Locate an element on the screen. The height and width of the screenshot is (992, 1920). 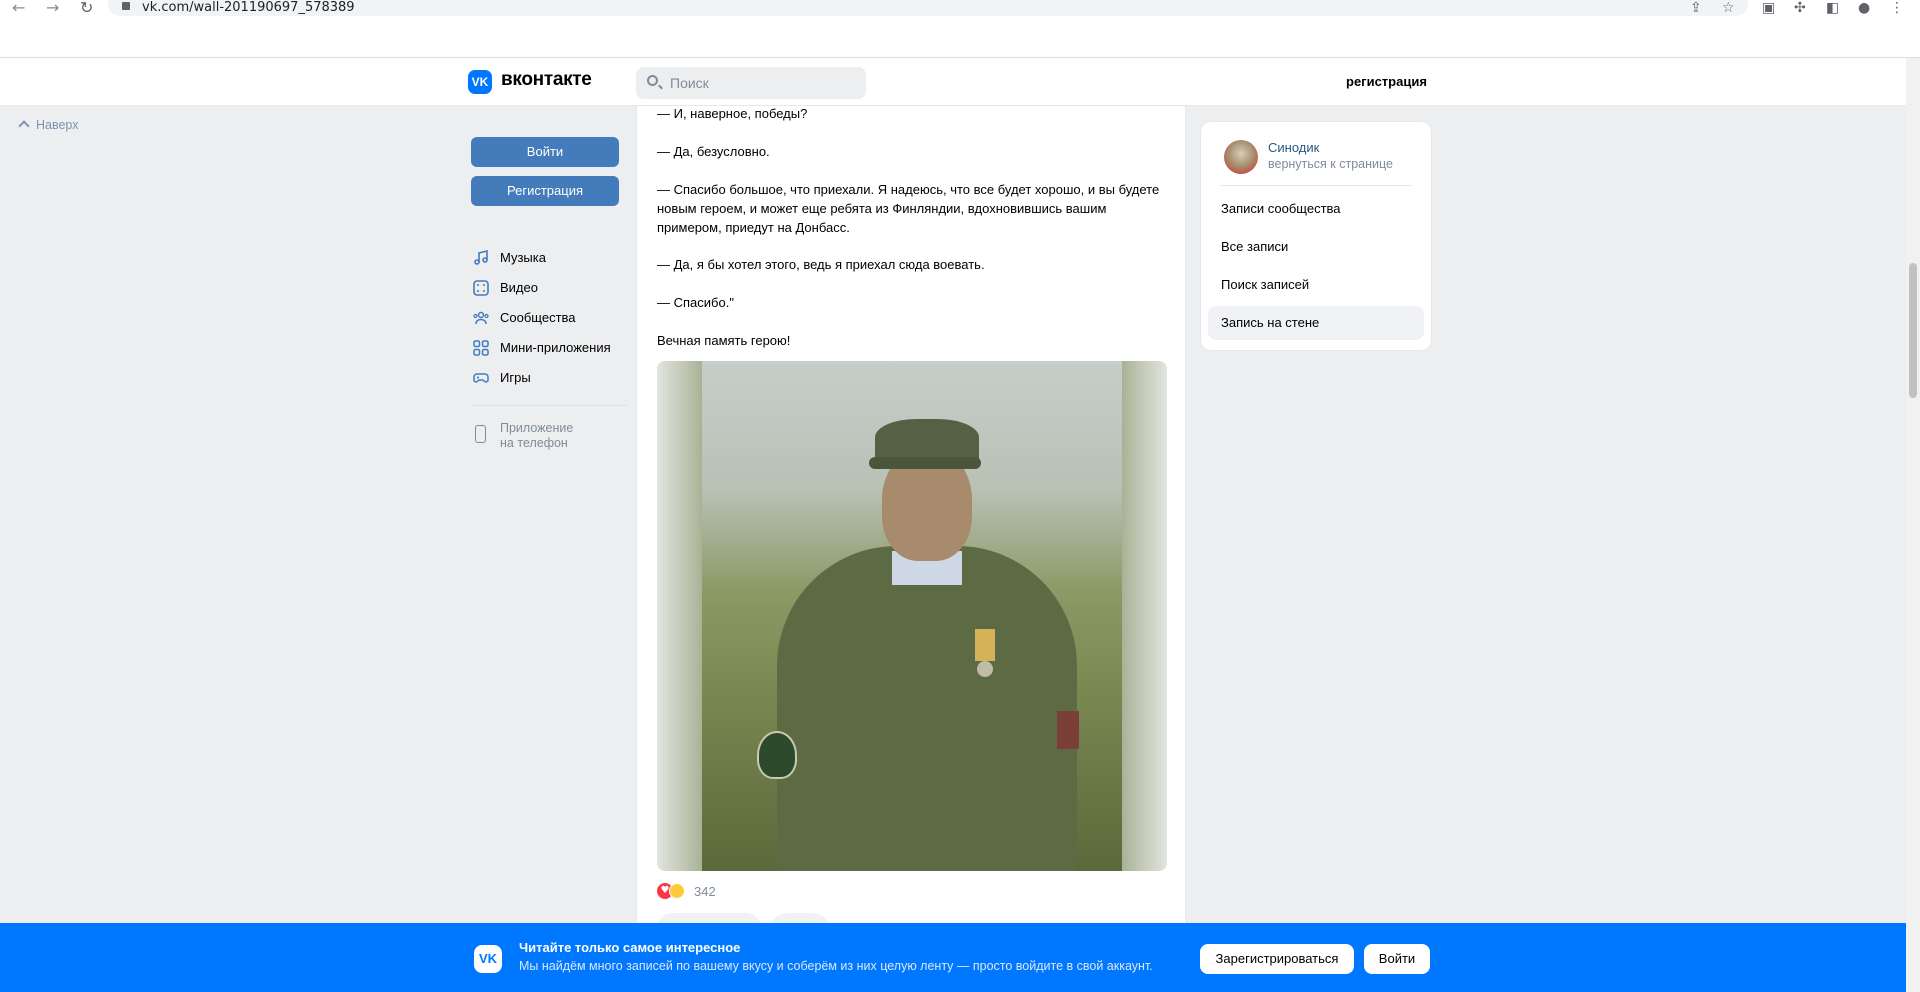
sidebar-item-label: Сообщества is located at coordinates (538, 317).